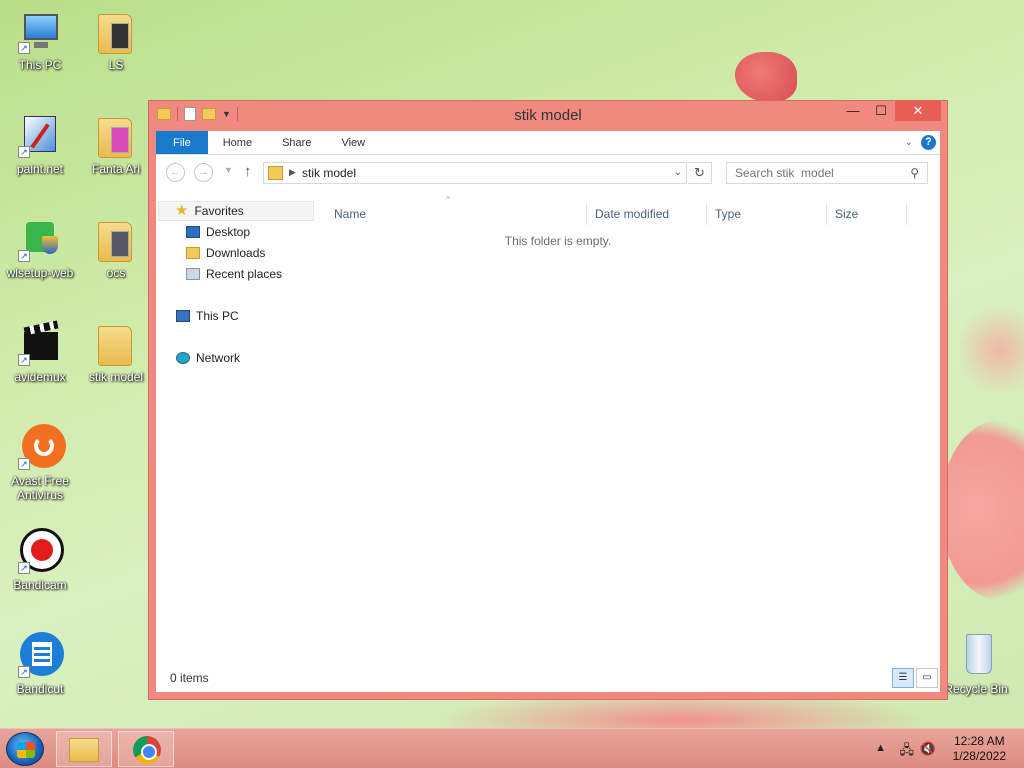  What do you see at coordinates (927, 678) in the screenshot?
I see `large-icons-view-button: ▭` at bounding box center [927, 678].